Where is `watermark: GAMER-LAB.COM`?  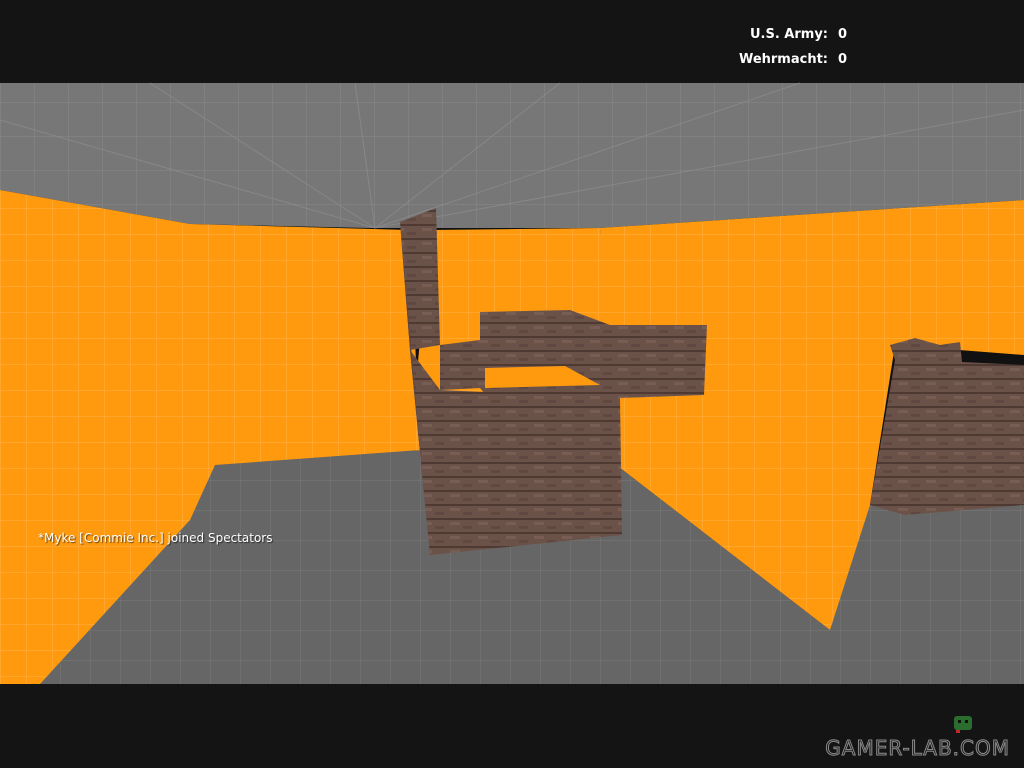
watermark: GAMER-LAB.COM is located at coordinates (917, 738).